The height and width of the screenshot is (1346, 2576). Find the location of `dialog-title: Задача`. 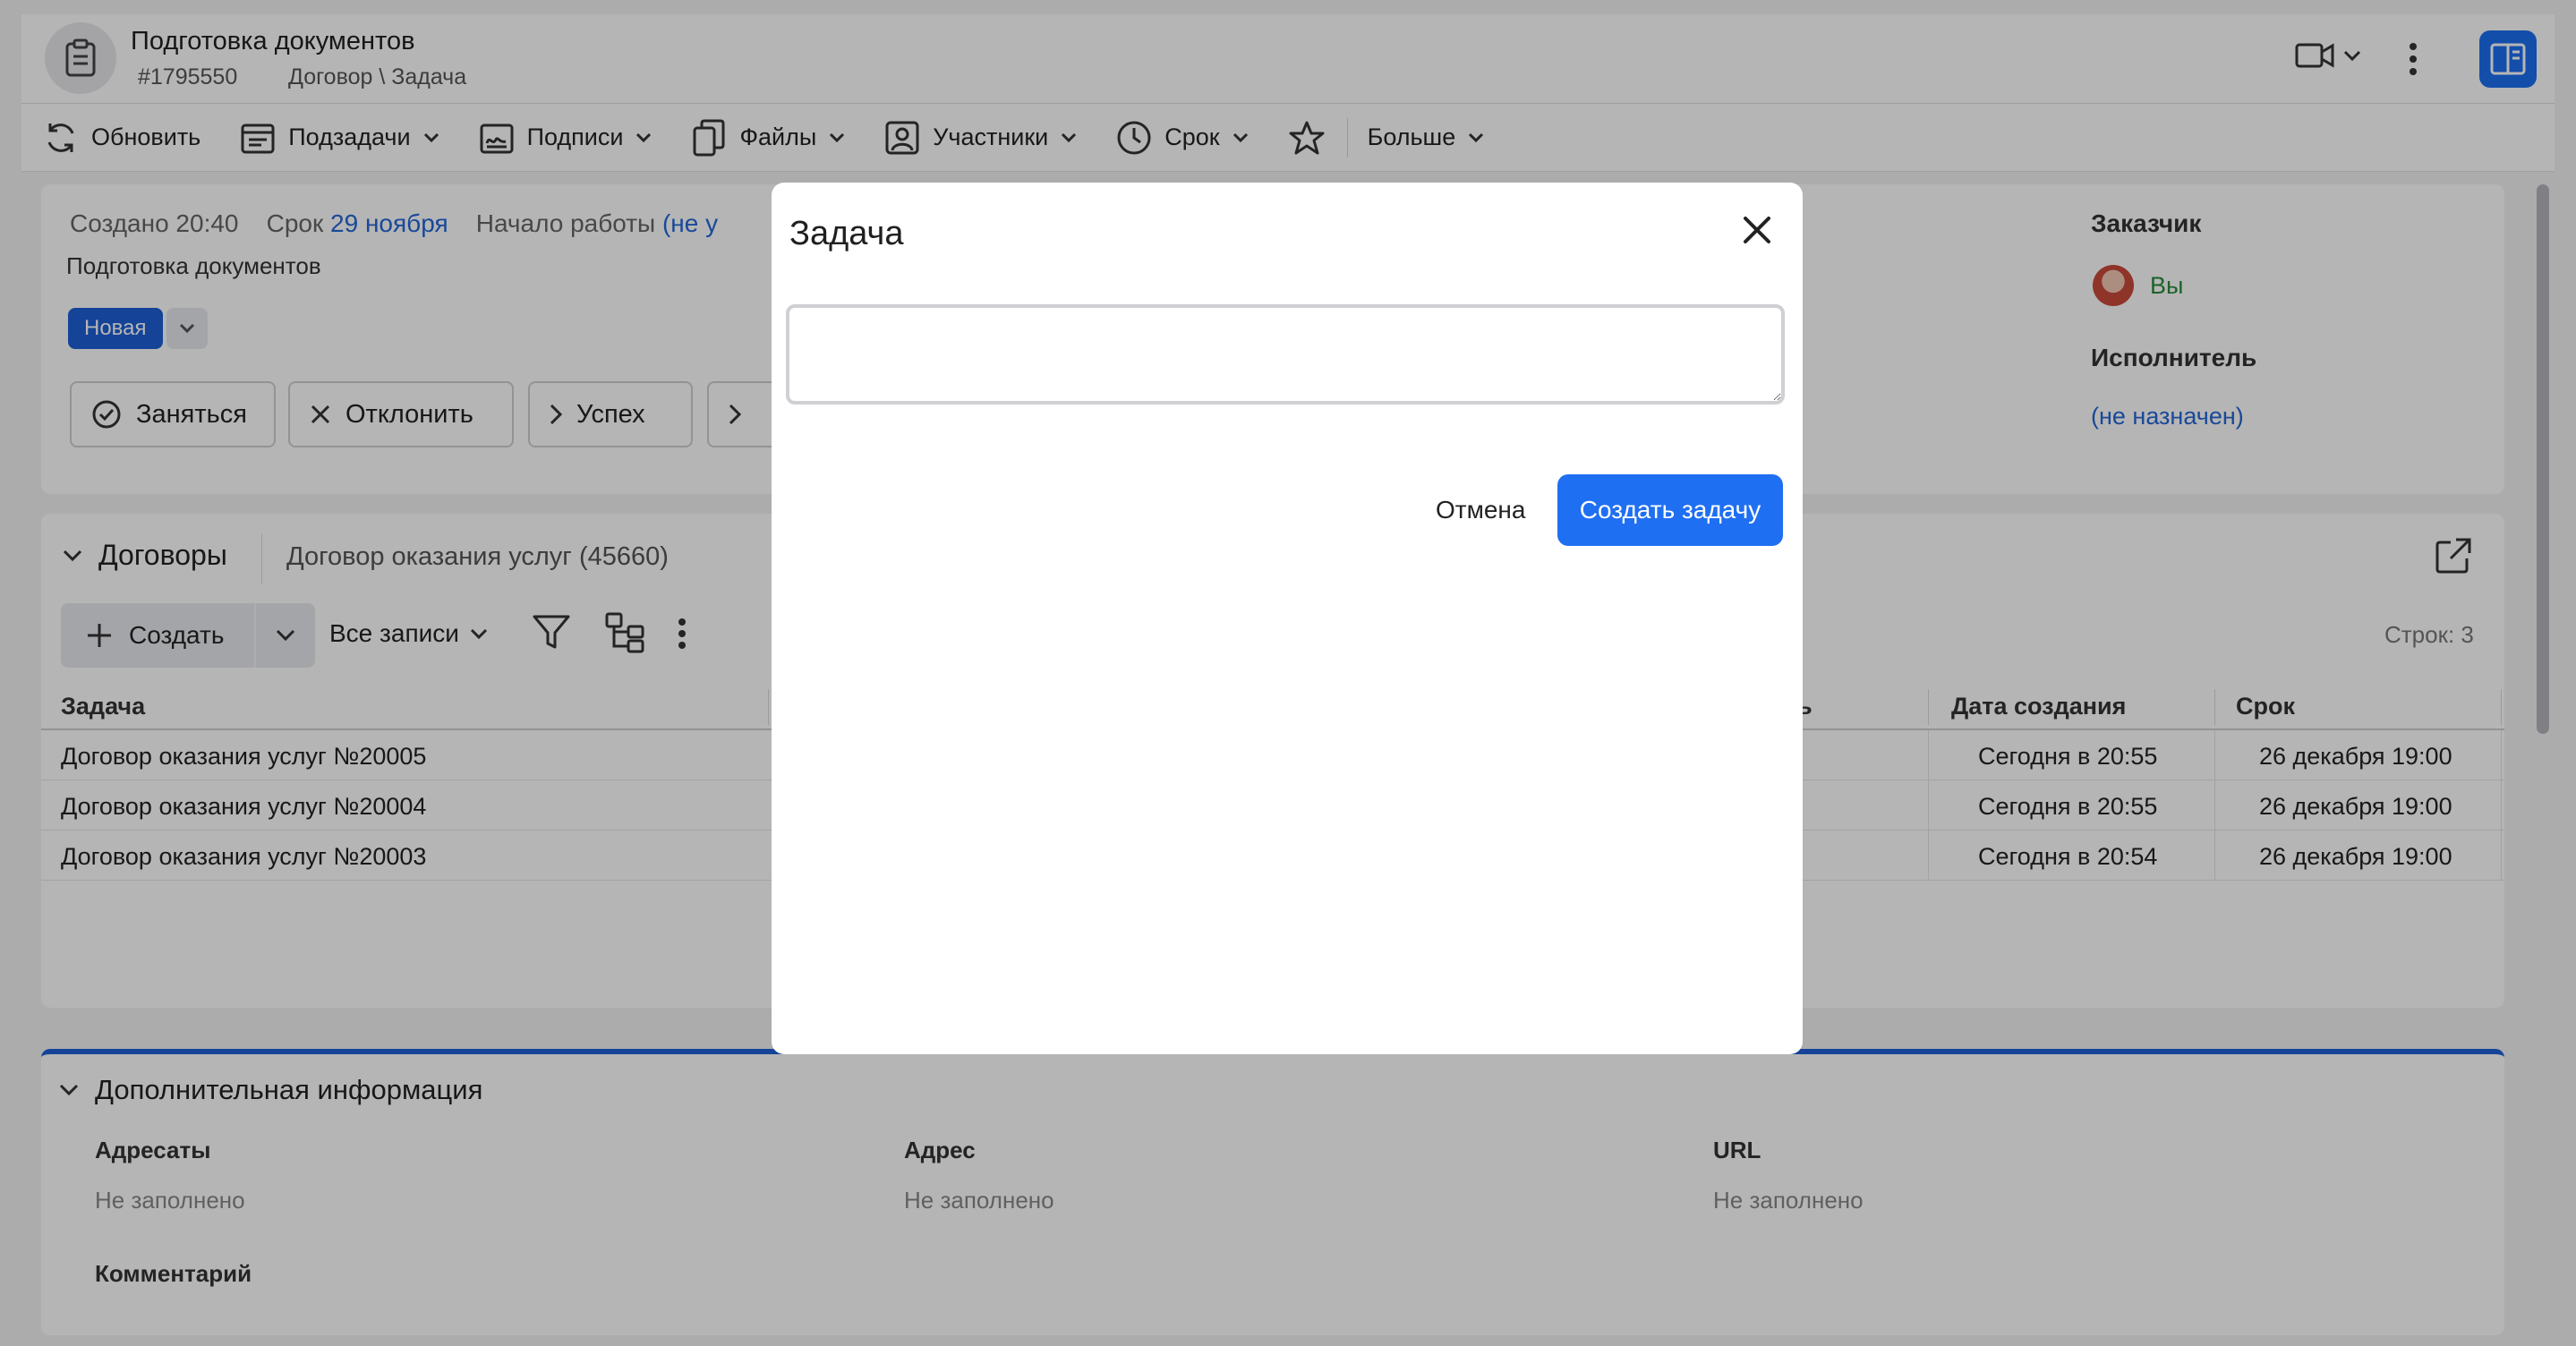

dialog-title: Задача is located at coordinates (846, 234).